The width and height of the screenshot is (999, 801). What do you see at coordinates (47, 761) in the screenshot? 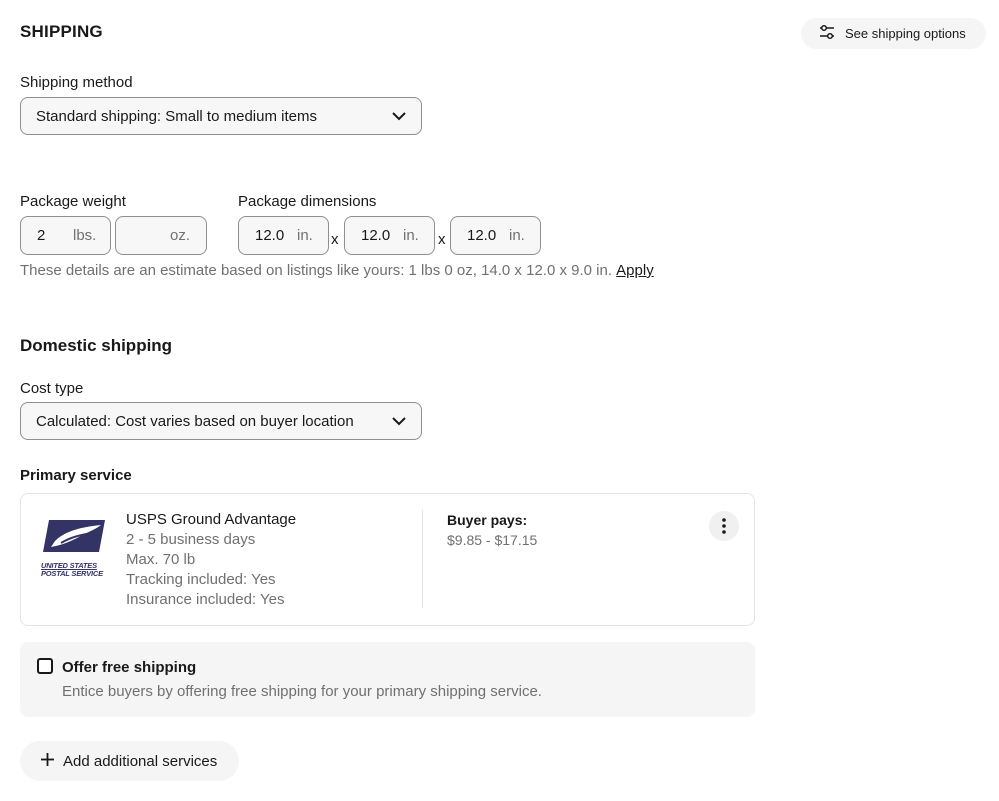
I see `plus-icon` at bounding box center [47, 761].